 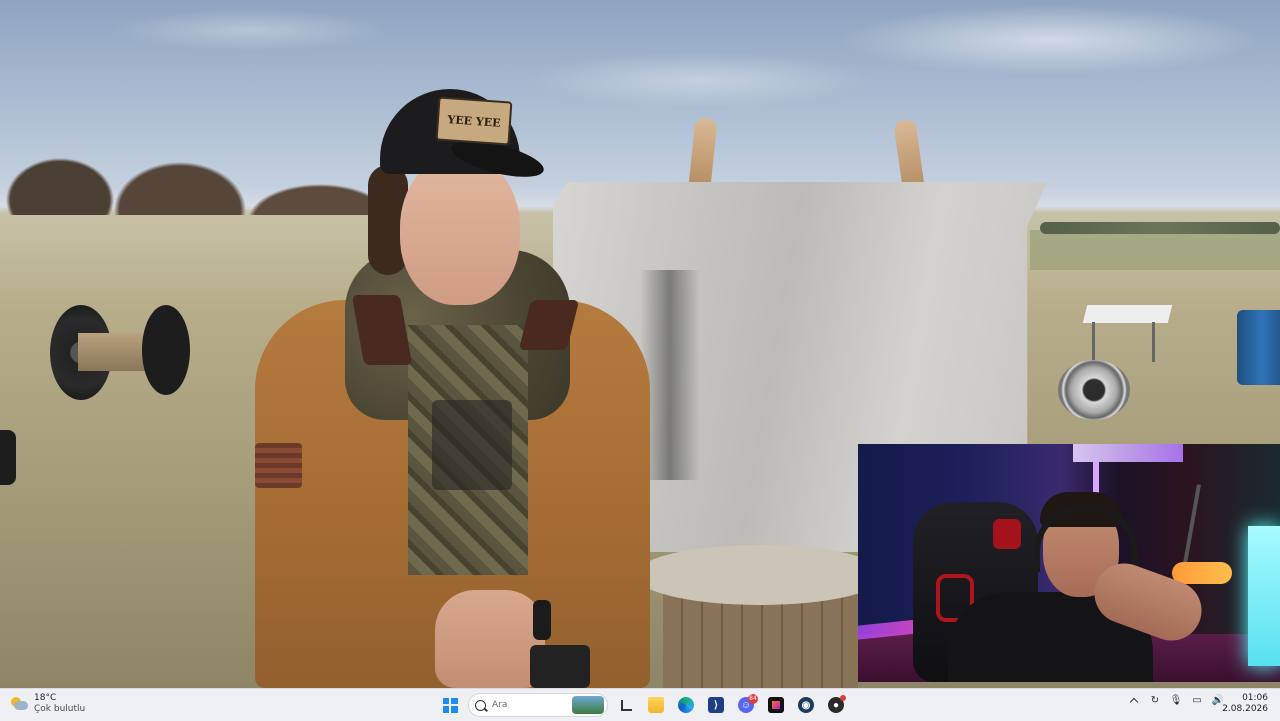 I want to click on face, so click(x=460, y=230).